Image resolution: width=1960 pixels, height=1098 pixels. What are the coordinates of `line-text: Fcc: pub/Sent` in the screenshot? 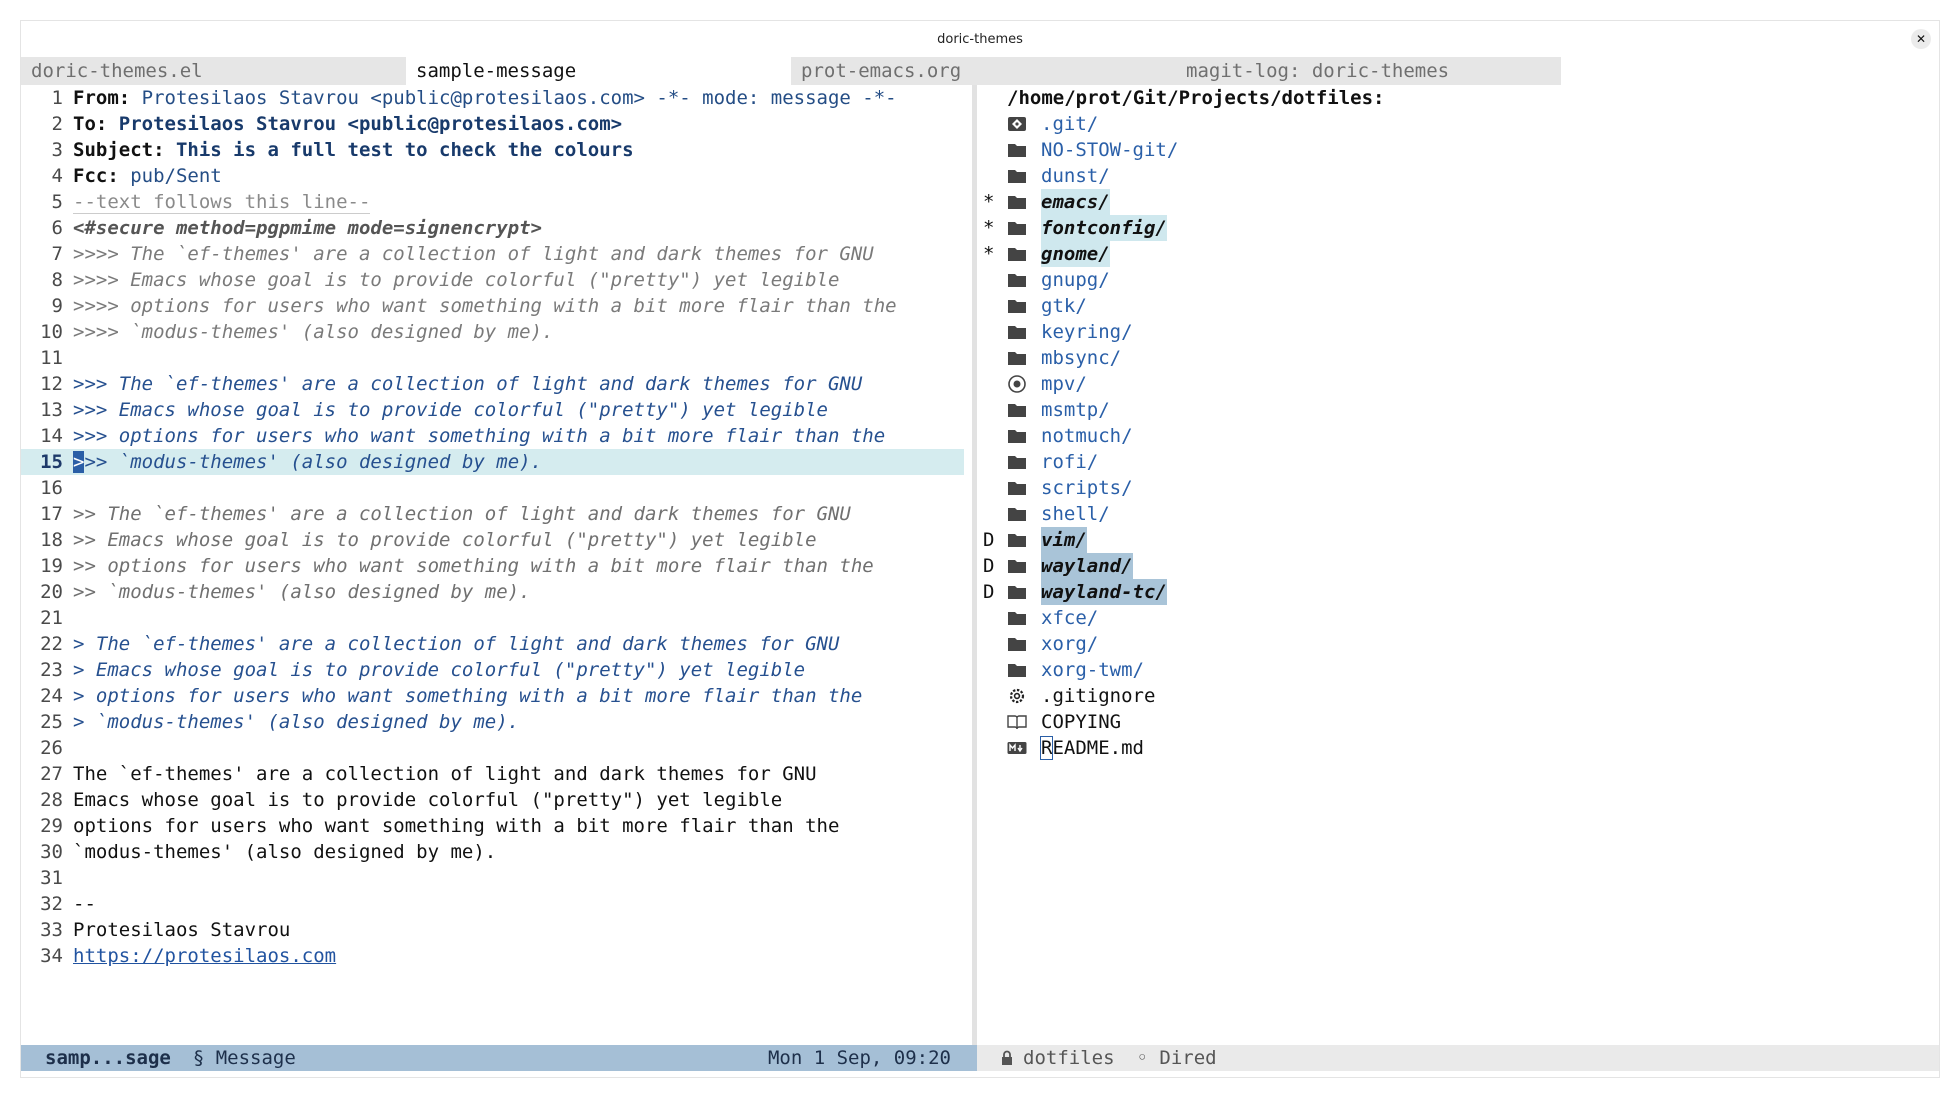 It's located at (147, 176).